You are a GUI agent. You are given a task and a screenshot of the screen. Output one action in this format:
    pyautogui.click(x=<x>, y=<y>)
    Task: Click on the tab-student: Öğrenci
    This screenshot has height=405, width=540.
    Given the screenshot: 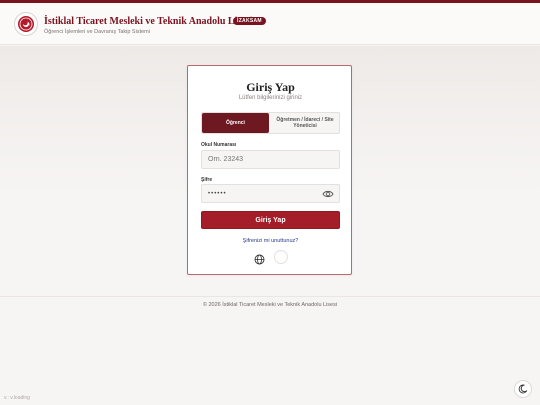 What is the action you would take?
    pyautogui.click(x=235, y=123)
    